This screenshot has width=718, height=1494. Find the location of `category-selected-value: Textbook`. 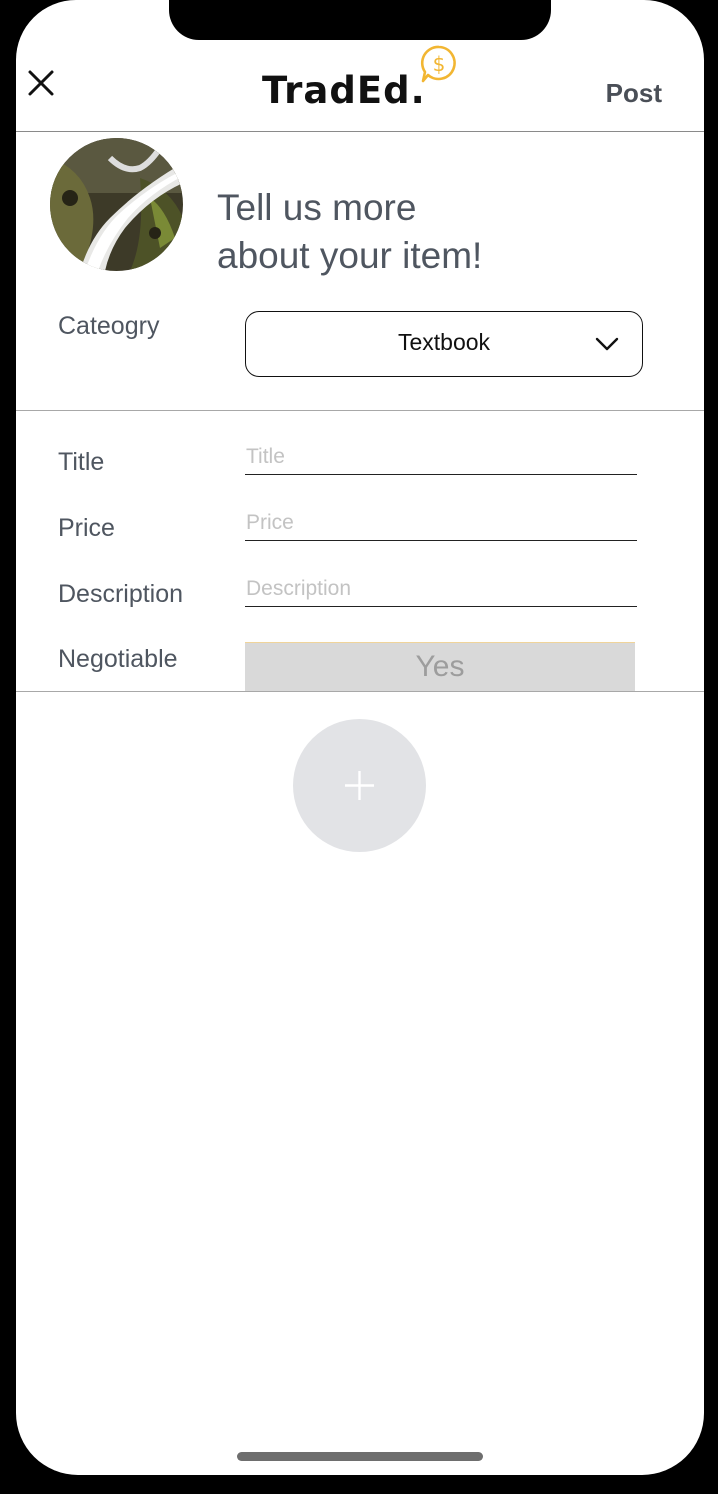

category-selected-value: Textbook is located at coordinates (444, 342).